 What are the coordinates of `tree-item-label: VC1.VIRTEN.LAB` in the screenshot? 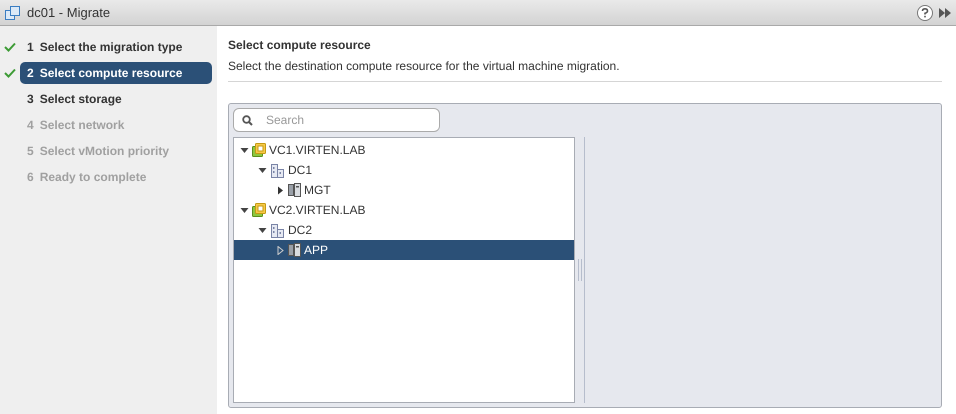 It's located at (317, 150).